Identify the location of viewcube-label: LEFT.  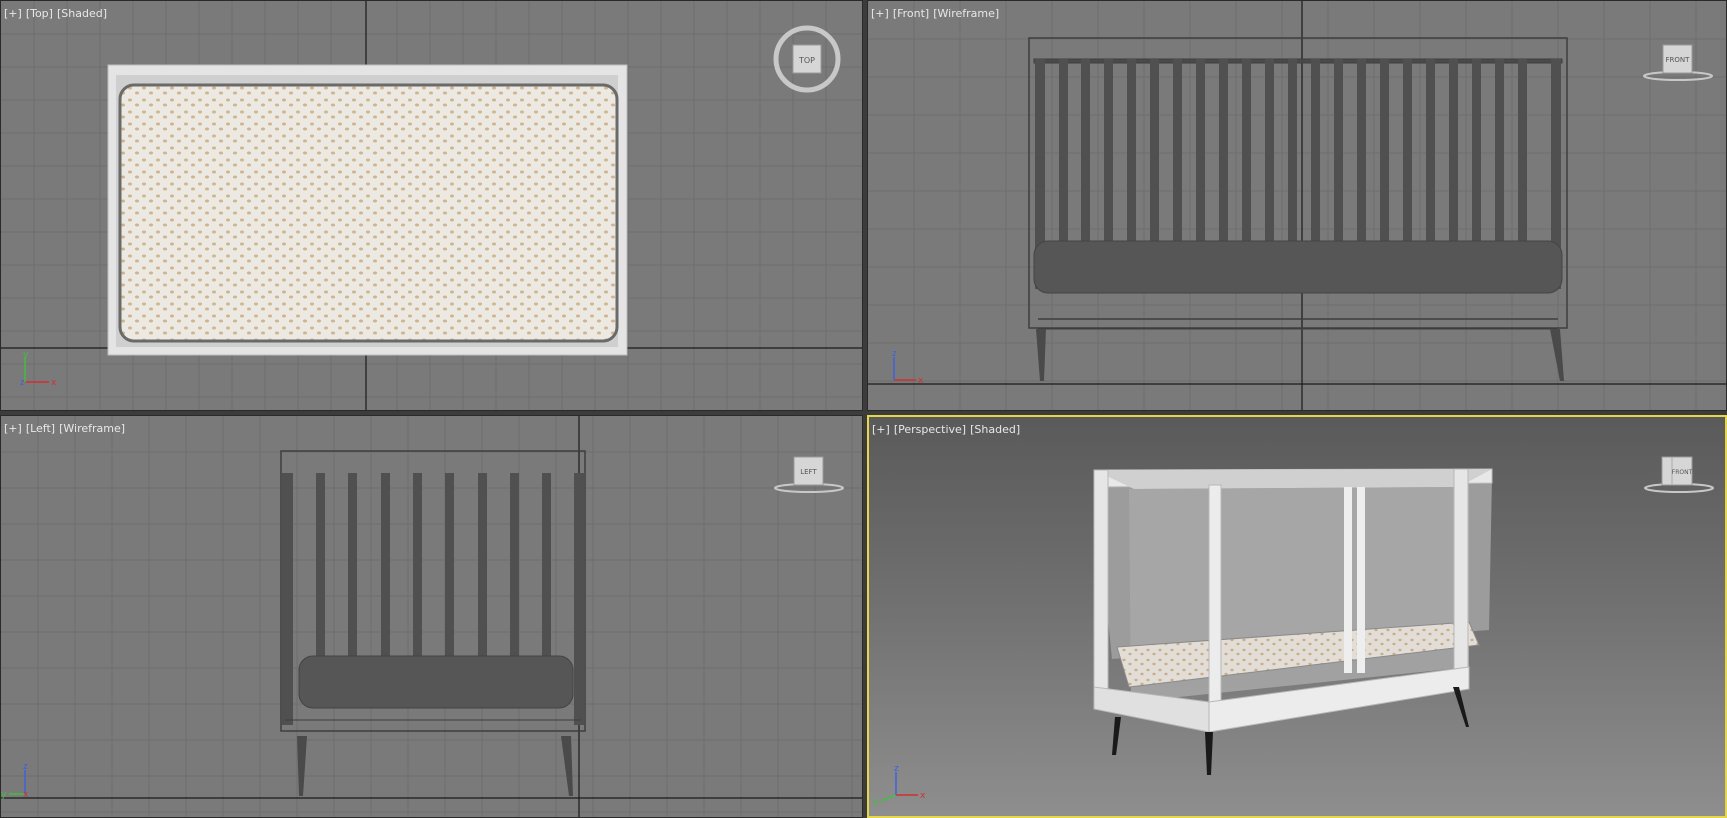
(808, 472).